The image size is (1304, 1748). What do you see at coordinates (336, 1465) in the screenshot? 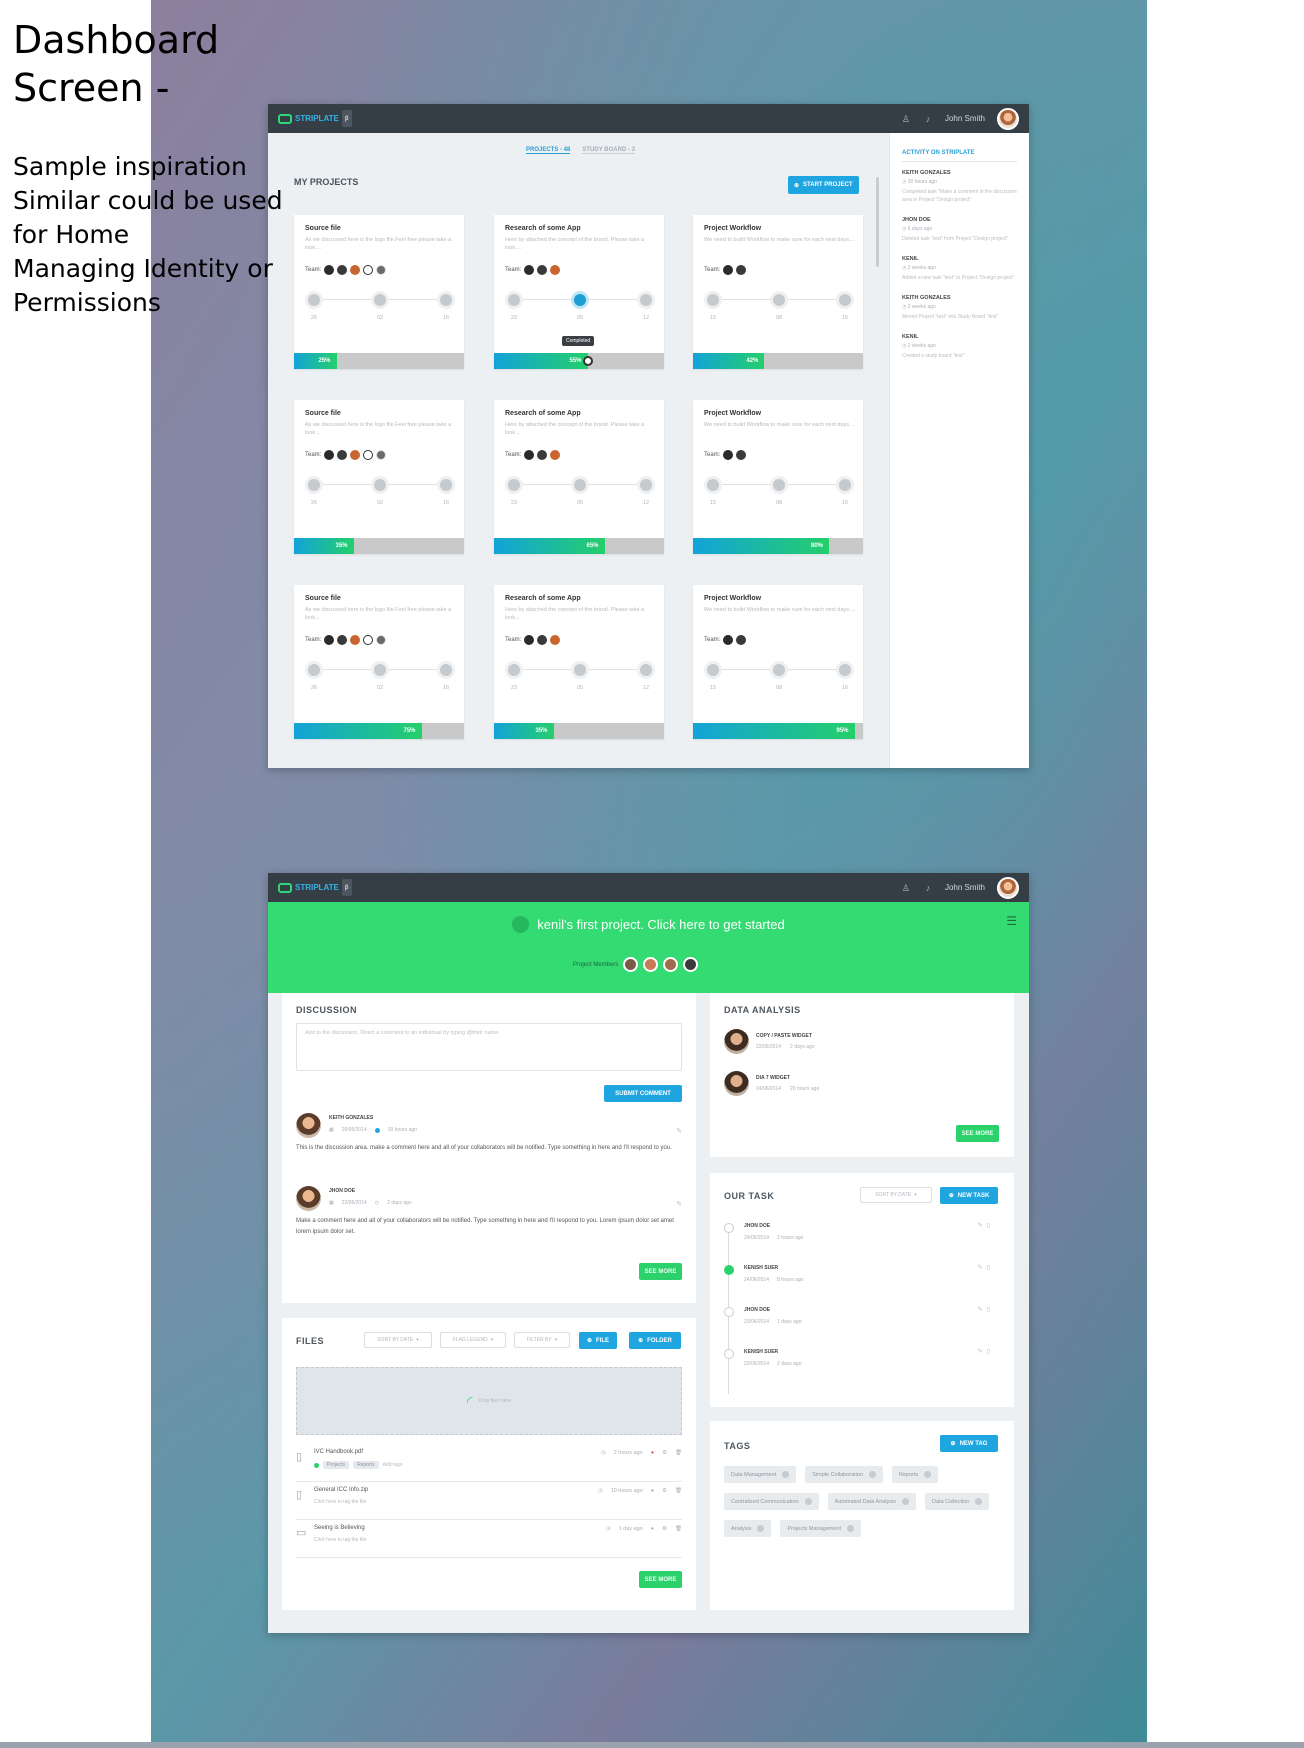
I see `file-tag: Projects` at bounding box center [336, 1465].